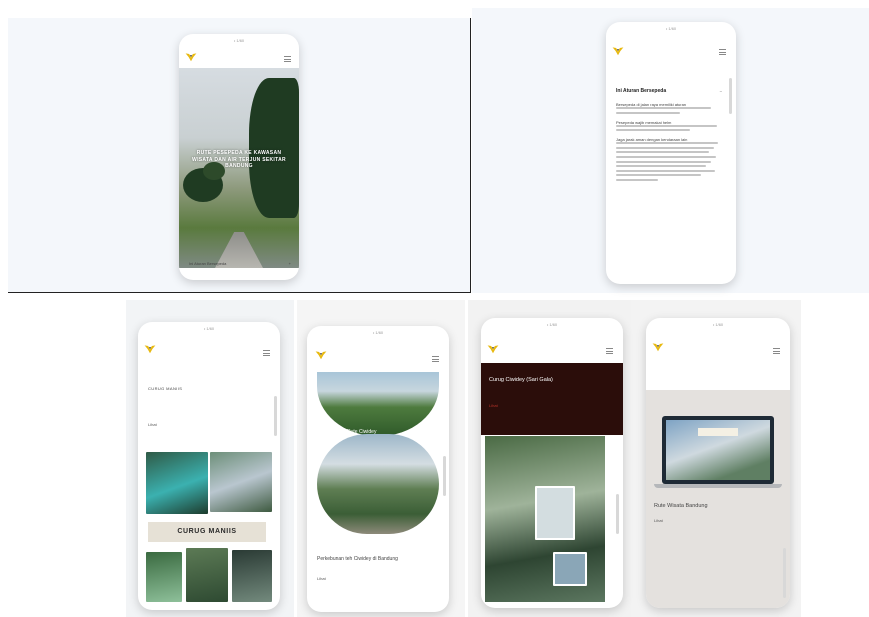 The width and height of the screenshot is (869, 617). What do you see at coordinates (644, 122) in the screenshot?
I see `paragraph-2: Pesepeda wajib memakai helm` at bounding box center [644, 122].